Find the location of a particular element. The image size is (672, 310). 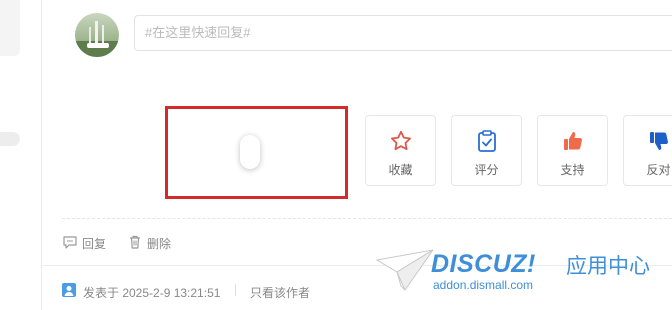

rate-button: 评分 is located at coordinates (486, 150).